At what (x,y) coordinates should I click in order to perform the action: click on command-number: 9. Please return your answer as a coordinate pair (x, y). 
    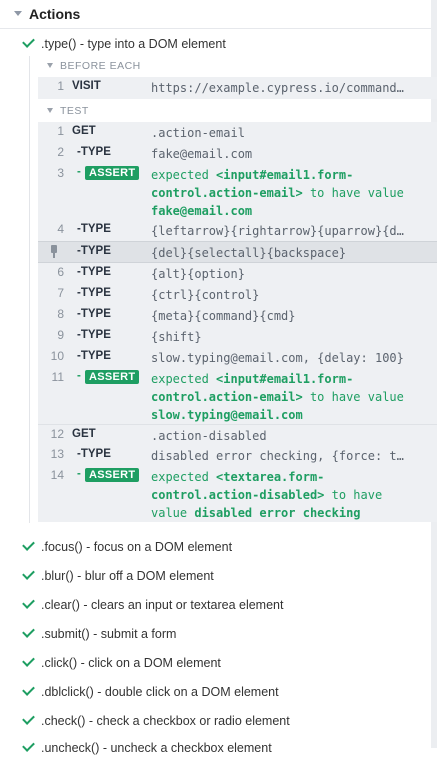
    Looking at the image, I should click on (60, 335).